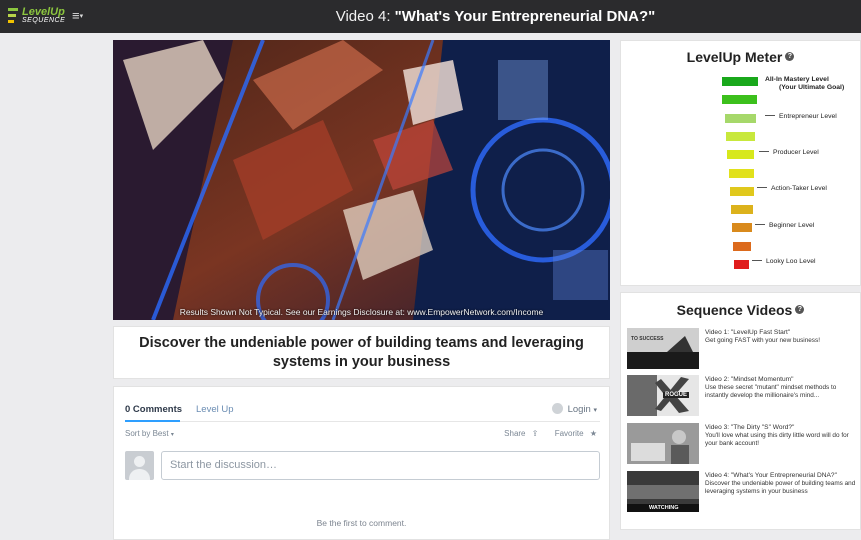  What do you see at coordinates (676, 395) in the screenshot?
I see `thumbnail-label: ROGUE` at bounding box center [676, 395].